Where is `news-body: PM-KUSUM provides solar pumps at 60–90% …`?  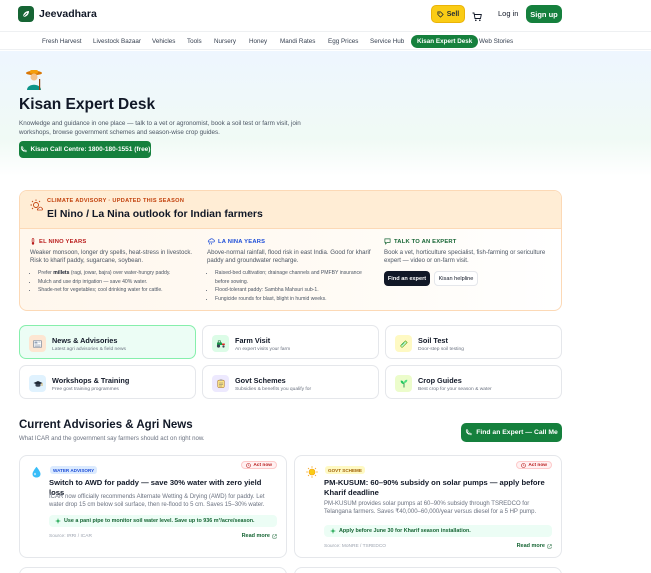 news-body: PM-KUSUM provides solar pumps at 60–90% … is located at coordinates (430, 508).